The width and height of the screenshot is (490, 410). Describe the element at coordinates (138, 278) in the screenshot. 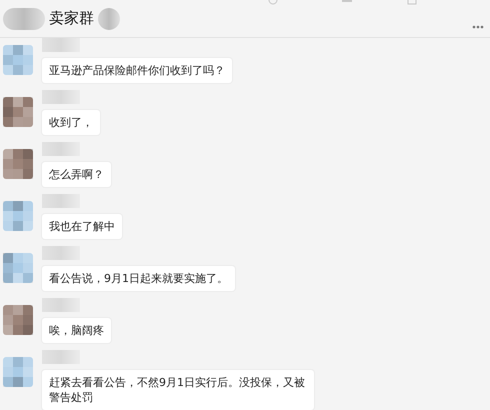

I see `message-bubble: 看公告说，9月1日起来就要实施了。` at that location.